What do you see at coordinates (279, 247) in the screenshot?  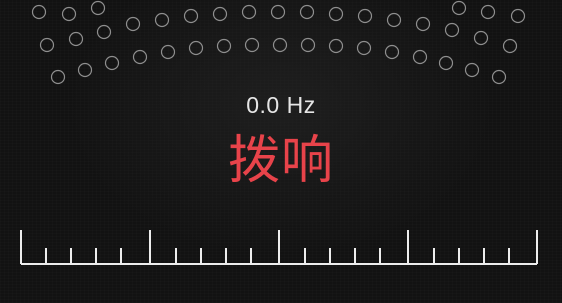 I see `tuning-scale` at bounding box center [279, 247].